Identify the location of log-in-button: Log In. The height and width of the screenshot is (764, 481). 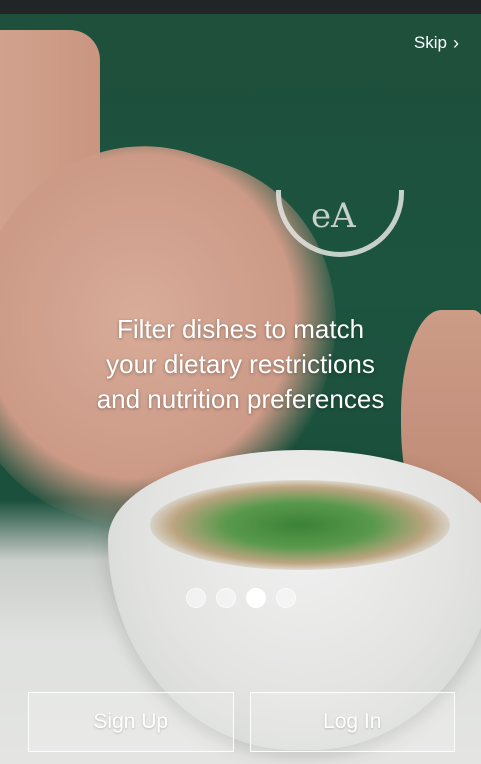
(352, 722).